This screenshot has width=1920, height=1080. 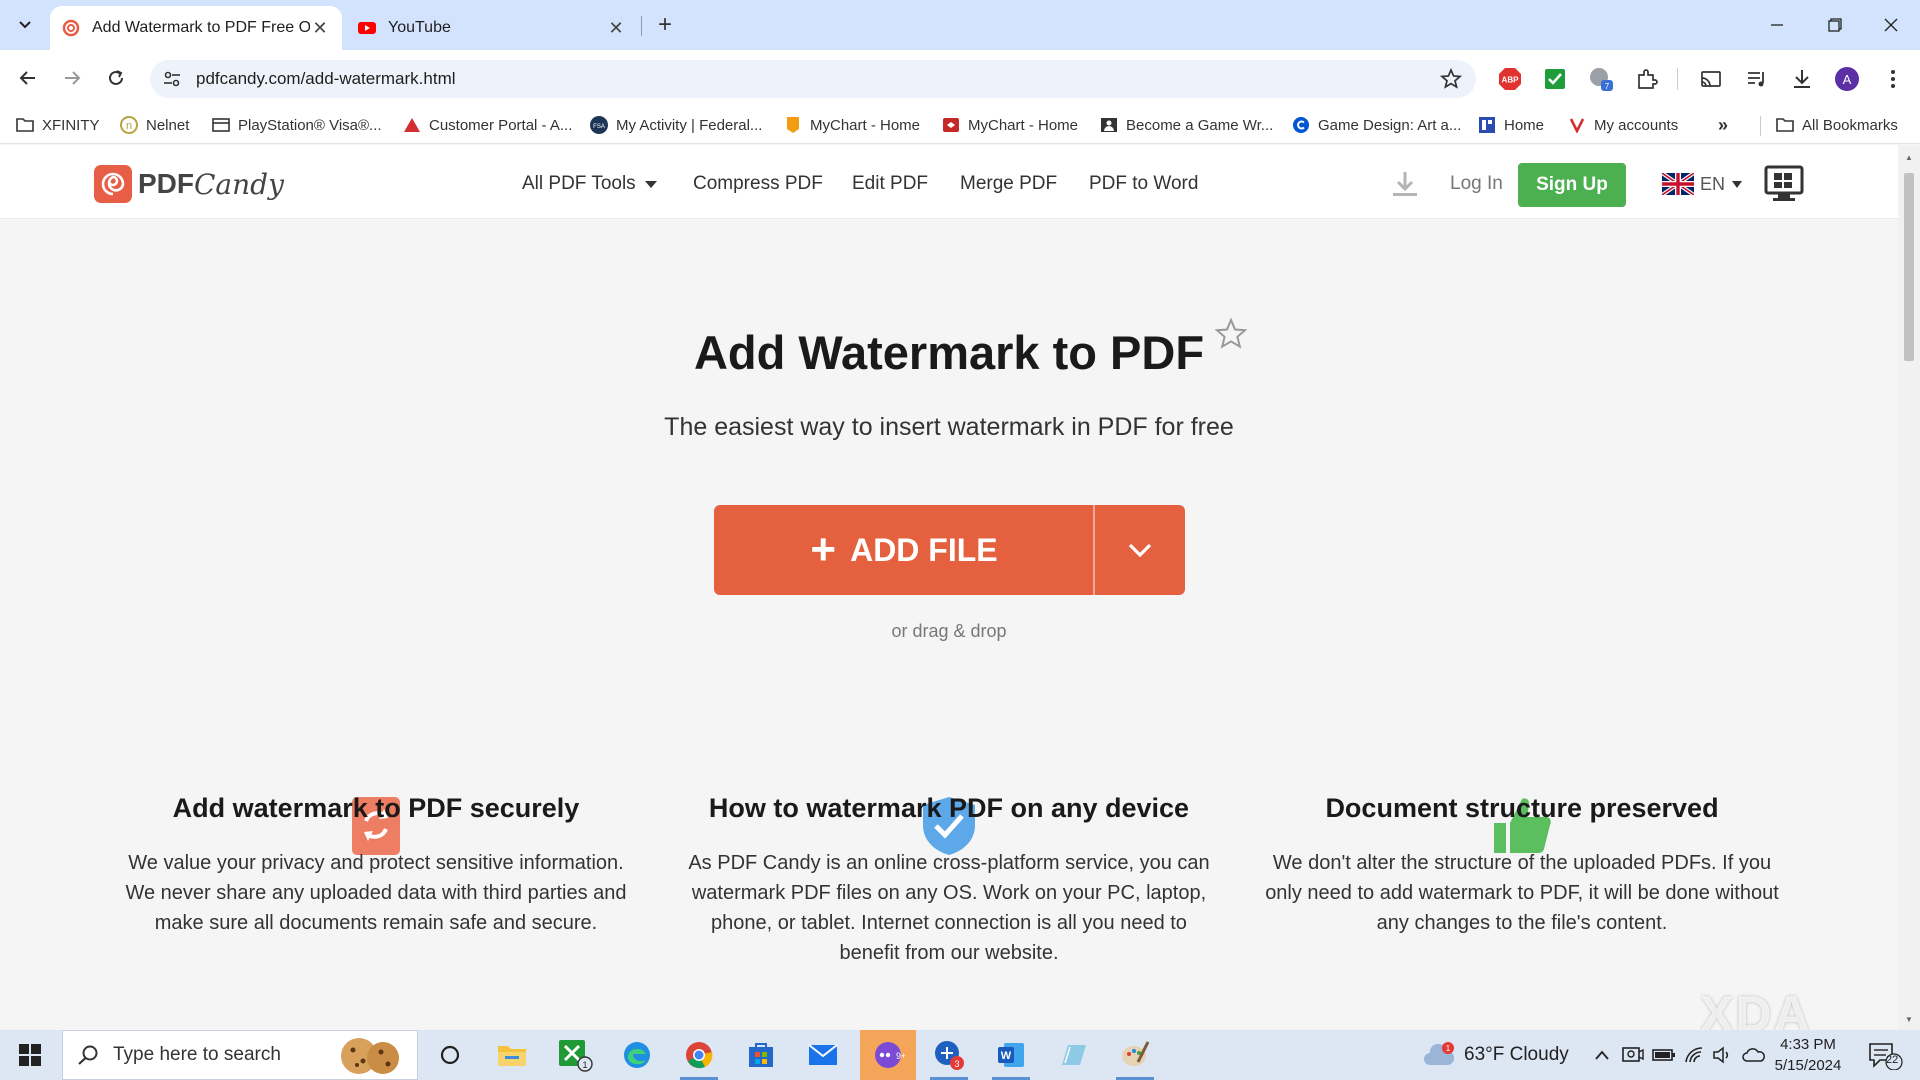 I want to click on scrollbar-thumb, so click(x=1909, y=267).